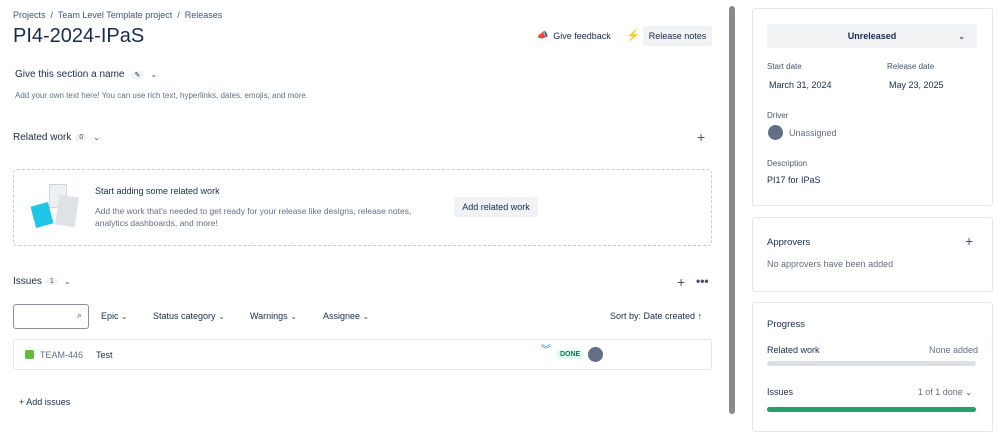 The width and height of the screenshot is (998, 432). I want to click on empty-text-2: analytics dashboards, and more!, so click(156, 223).